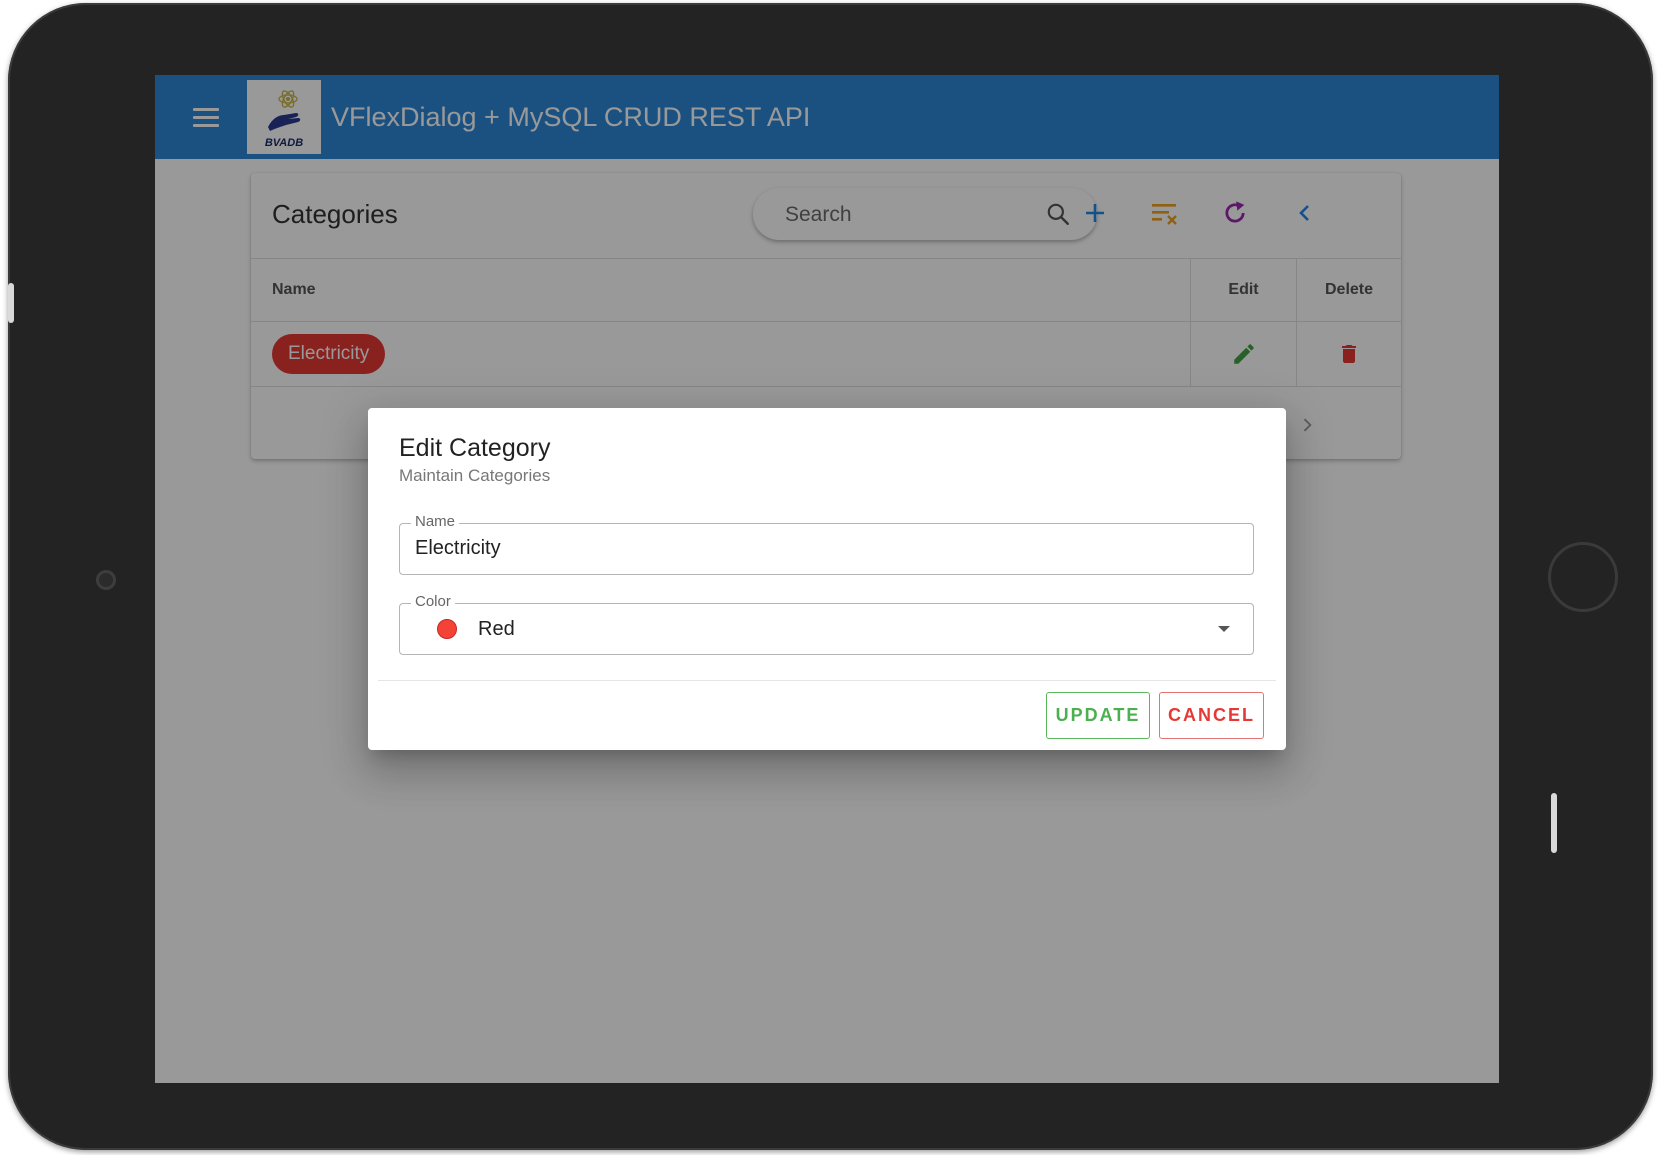 Image resolution: width=1658 pixels, height=1155 pixels. Describe the element at coordinates (1098, 715) in the screenshot. I see `update-button: UPDATE` at that location.